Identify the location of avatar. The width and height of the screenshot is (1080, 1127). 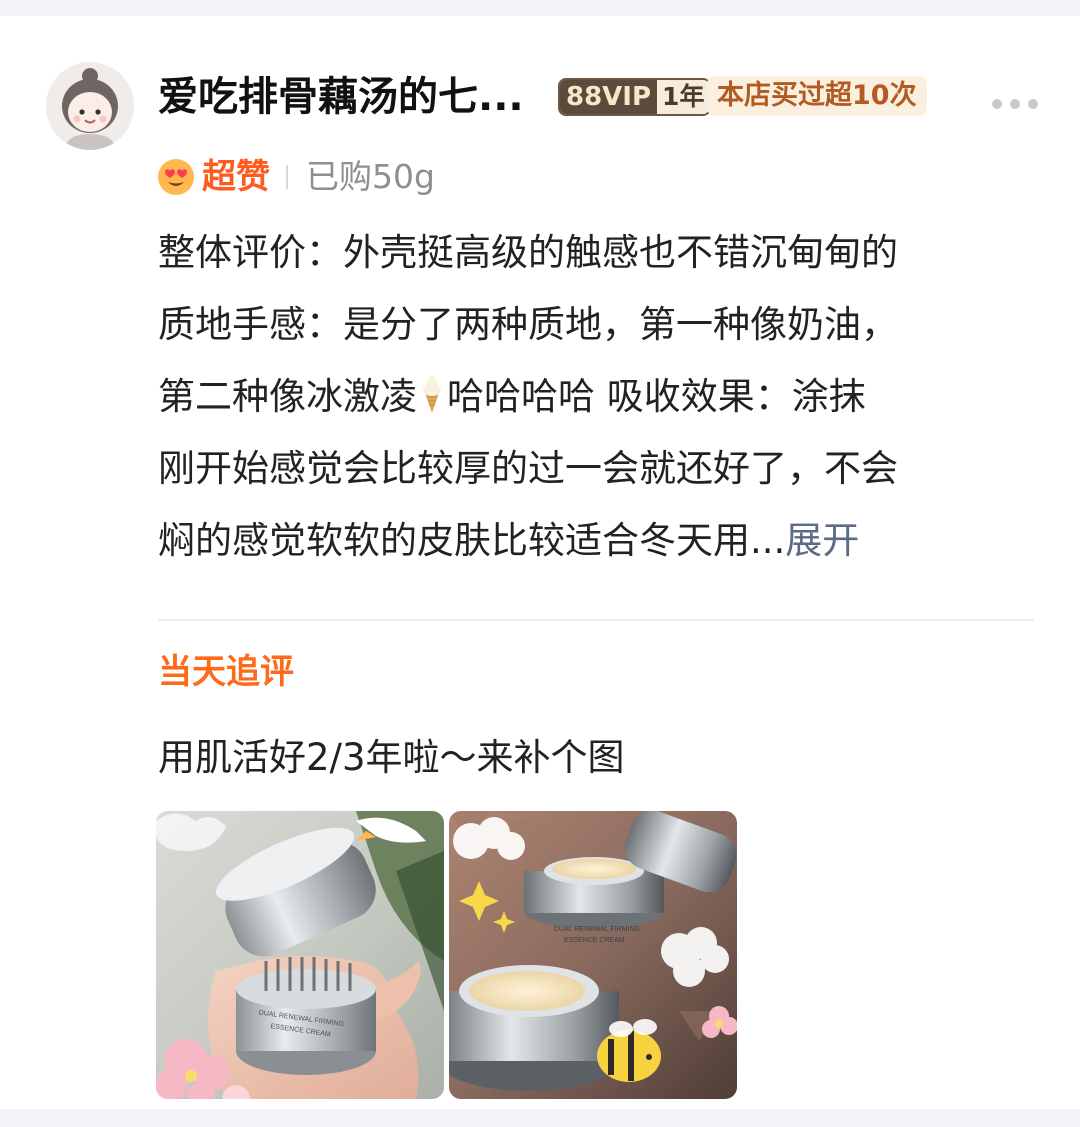
(90, 106).